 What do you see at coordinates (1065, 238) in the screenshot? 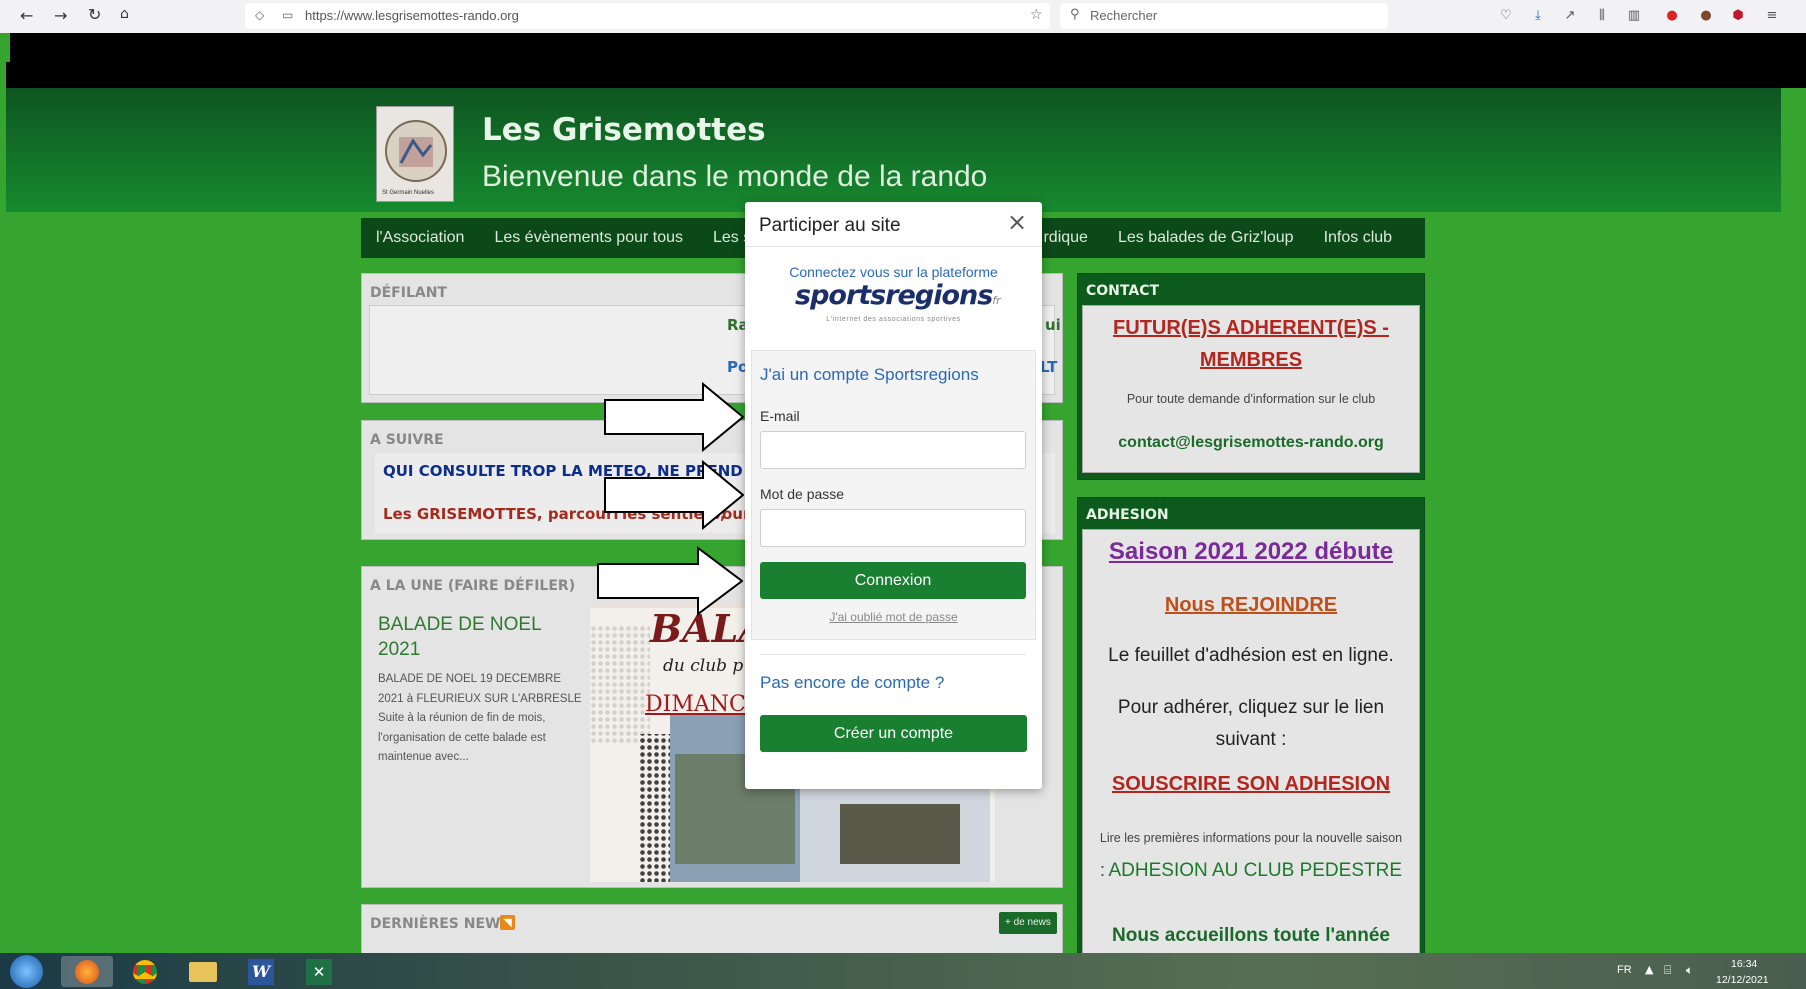
I see `menu-item-nordique: rdique` at bounding box center [1065, 238].